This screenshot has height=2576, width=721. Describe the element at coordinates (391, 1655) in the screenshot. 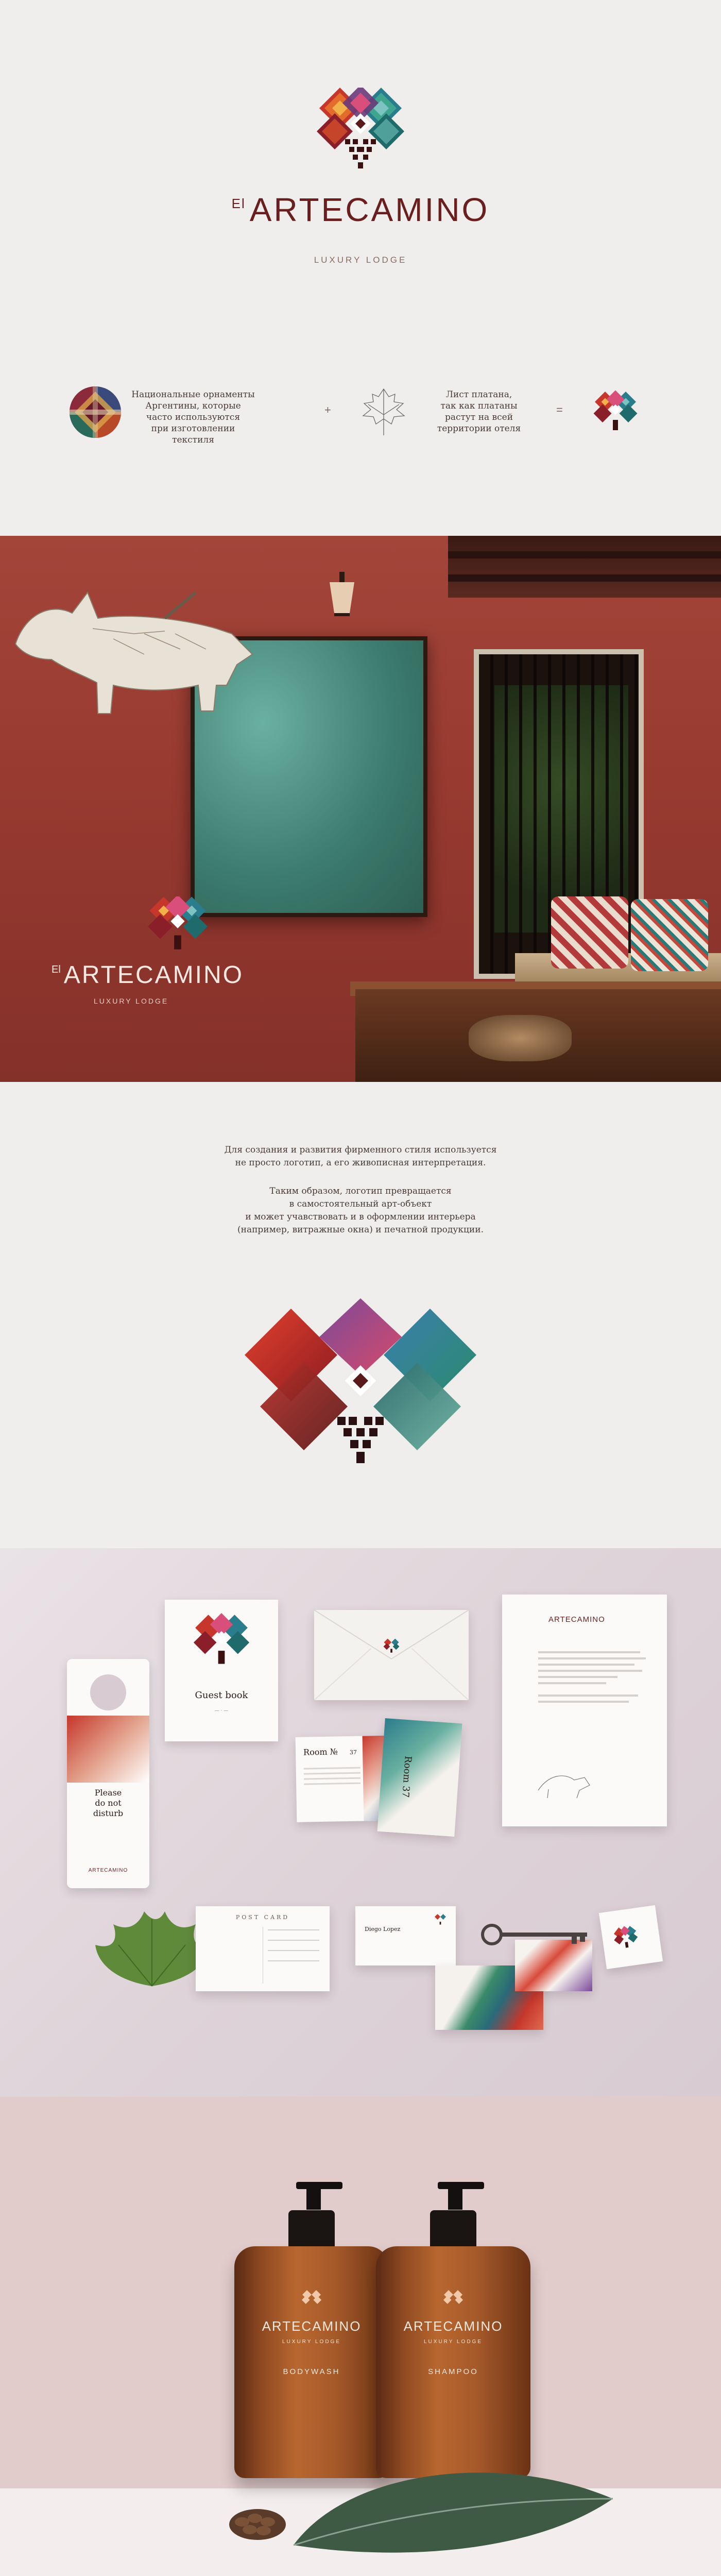

I see `envelope` at that location.